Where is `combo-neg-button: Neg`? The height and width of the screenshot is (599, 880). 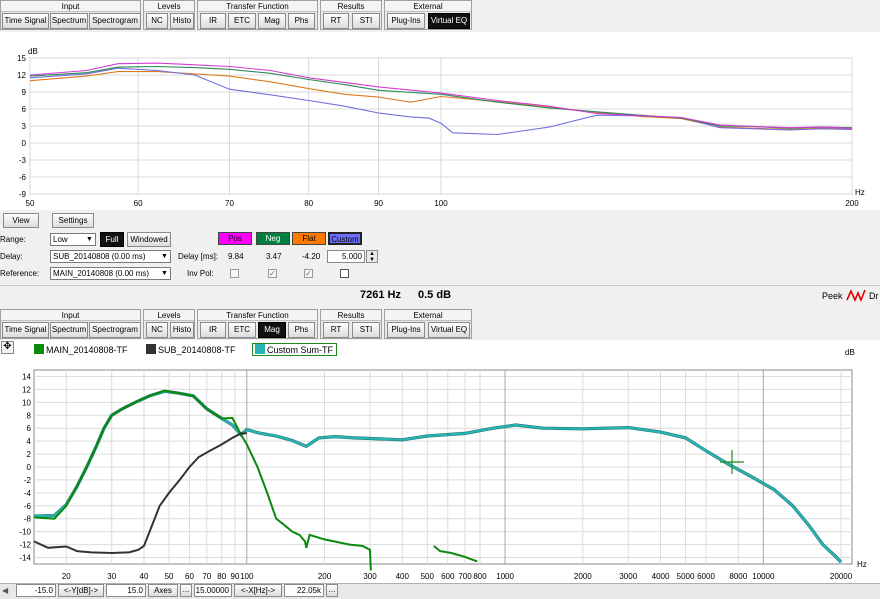
combo-neg-button: Neg is located at coordinates (273, 238).